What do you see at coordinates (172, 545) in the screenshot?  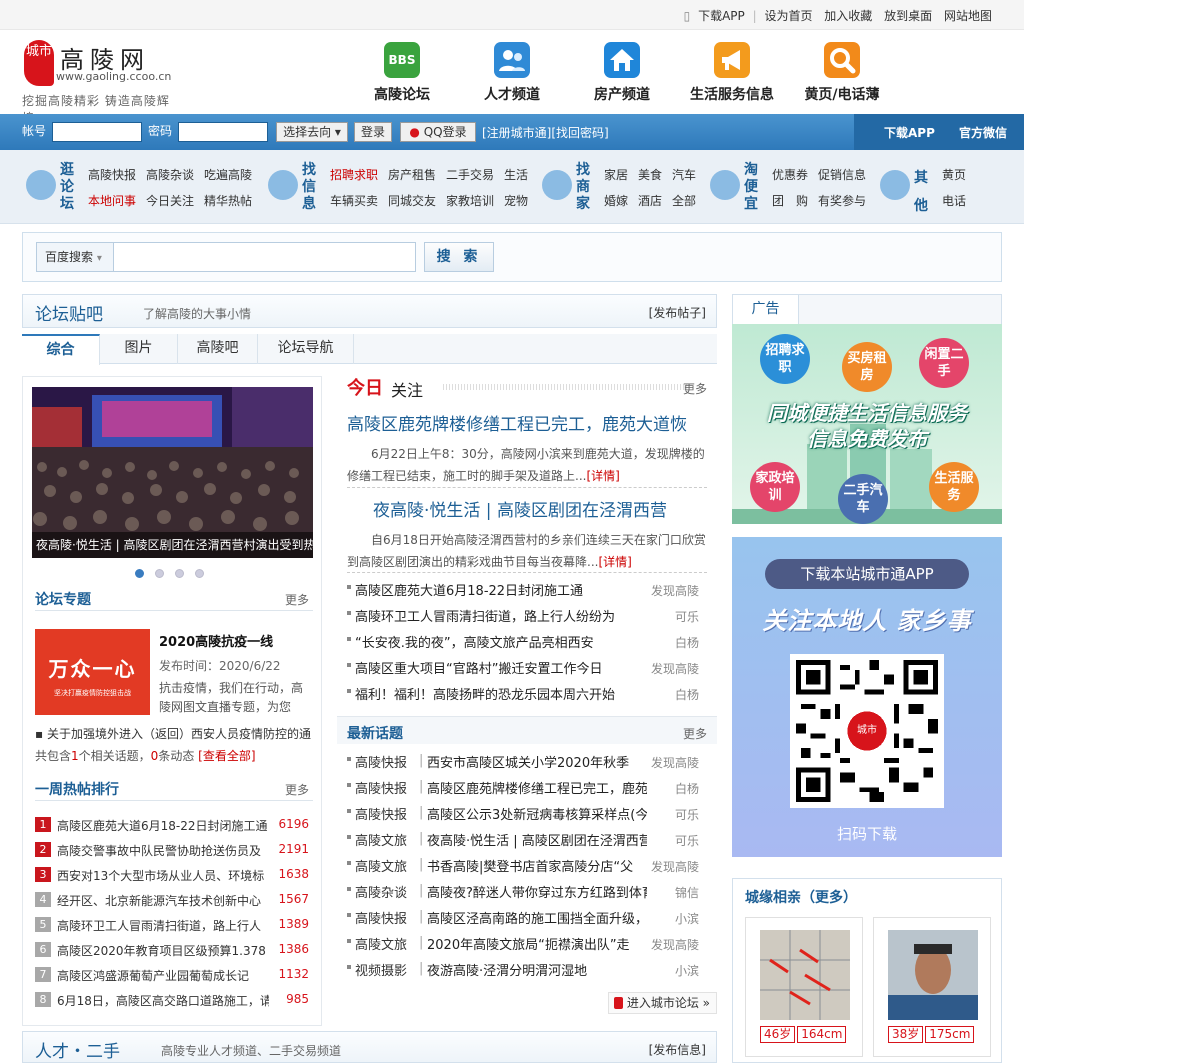 I see `slide-caption: 夜高陵·悦生活 | 高陵区剧团在泾渭西营村演出受到热` at bounding box center [172, 545].